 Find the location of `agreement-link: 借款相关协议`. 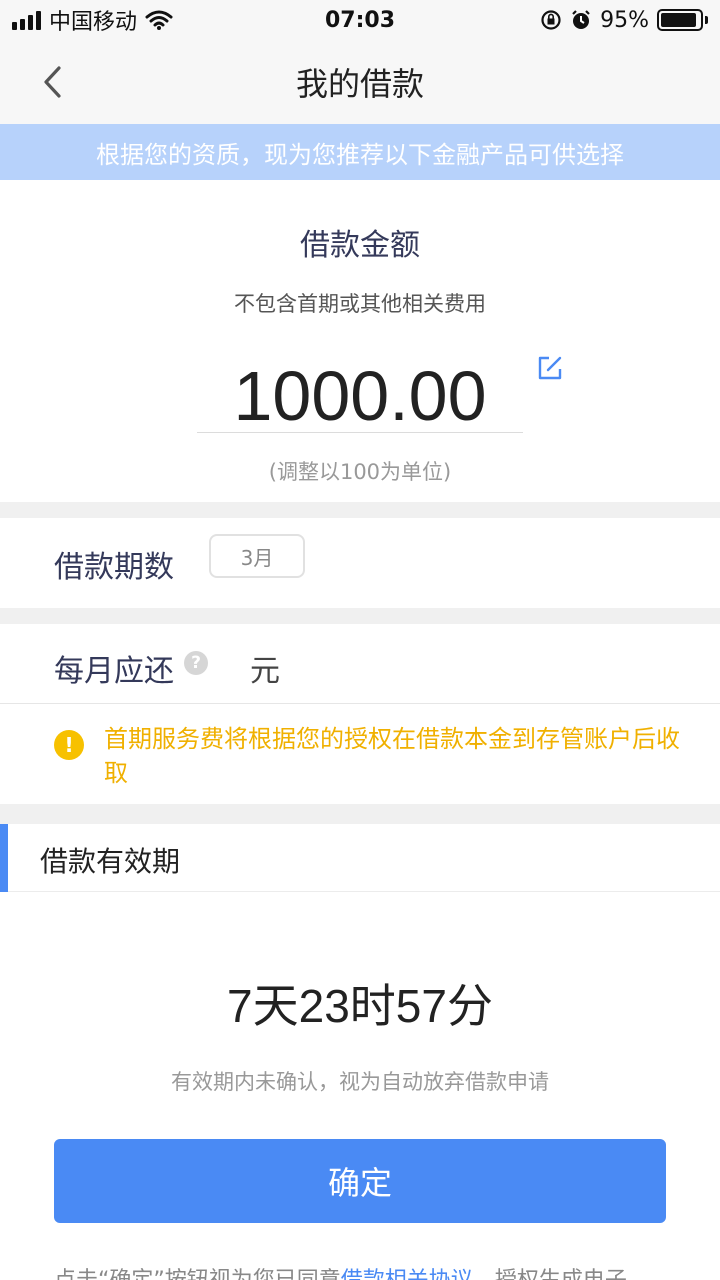

agreement-link: 借款相关协议 is located at coordinates (407, 1274).